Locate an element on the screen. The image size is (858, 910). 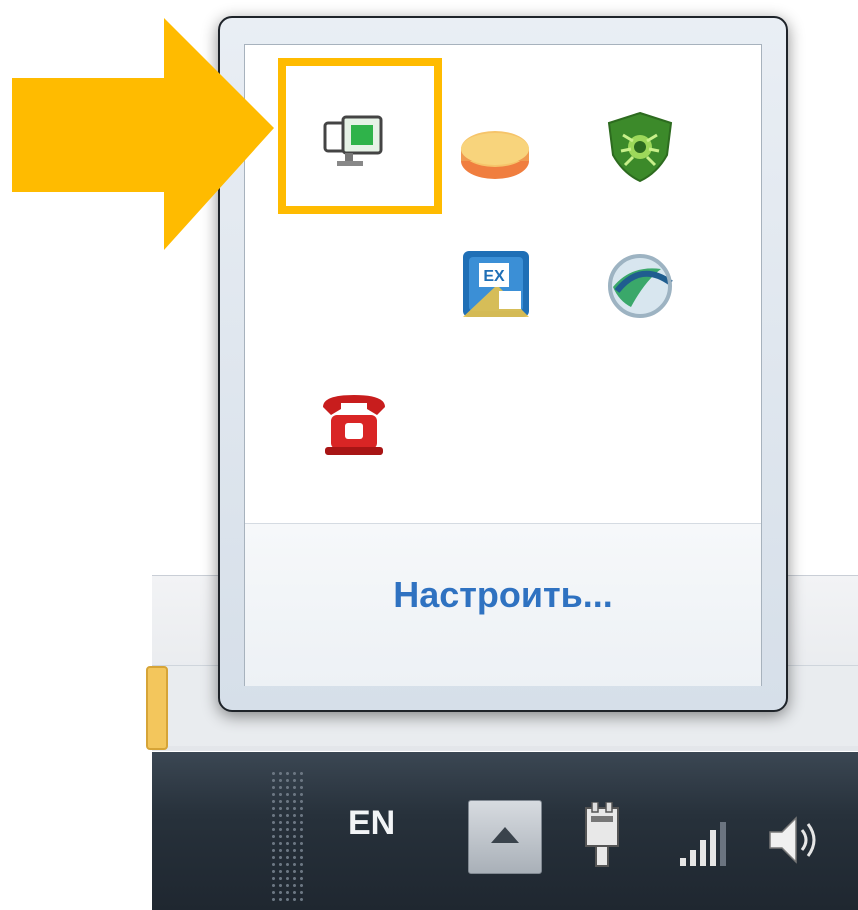
highlight-box is located at coordinates (360, 136).